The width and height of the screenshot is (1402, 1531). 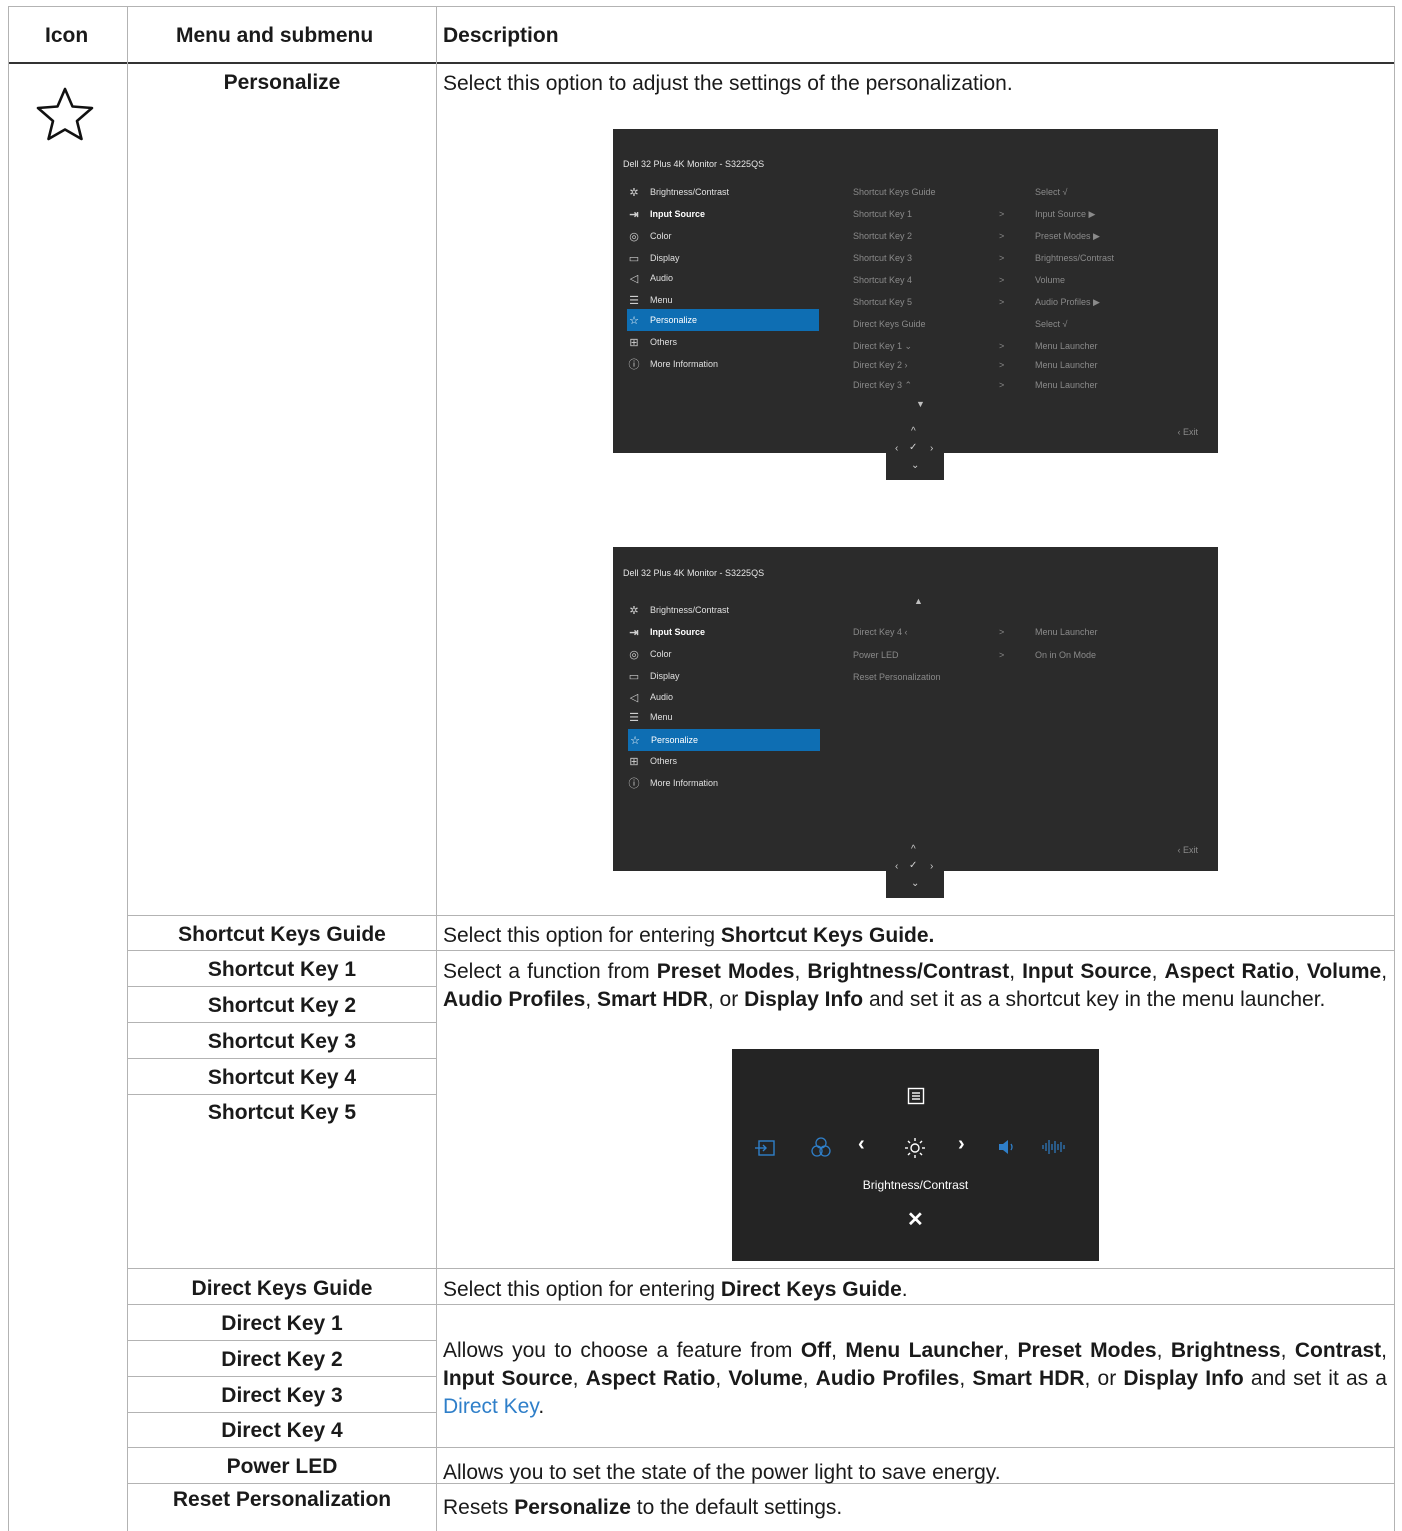 I want to click on menu-shortcut-key-2: Shortcut Key 2, so click(x=282, y=1005).